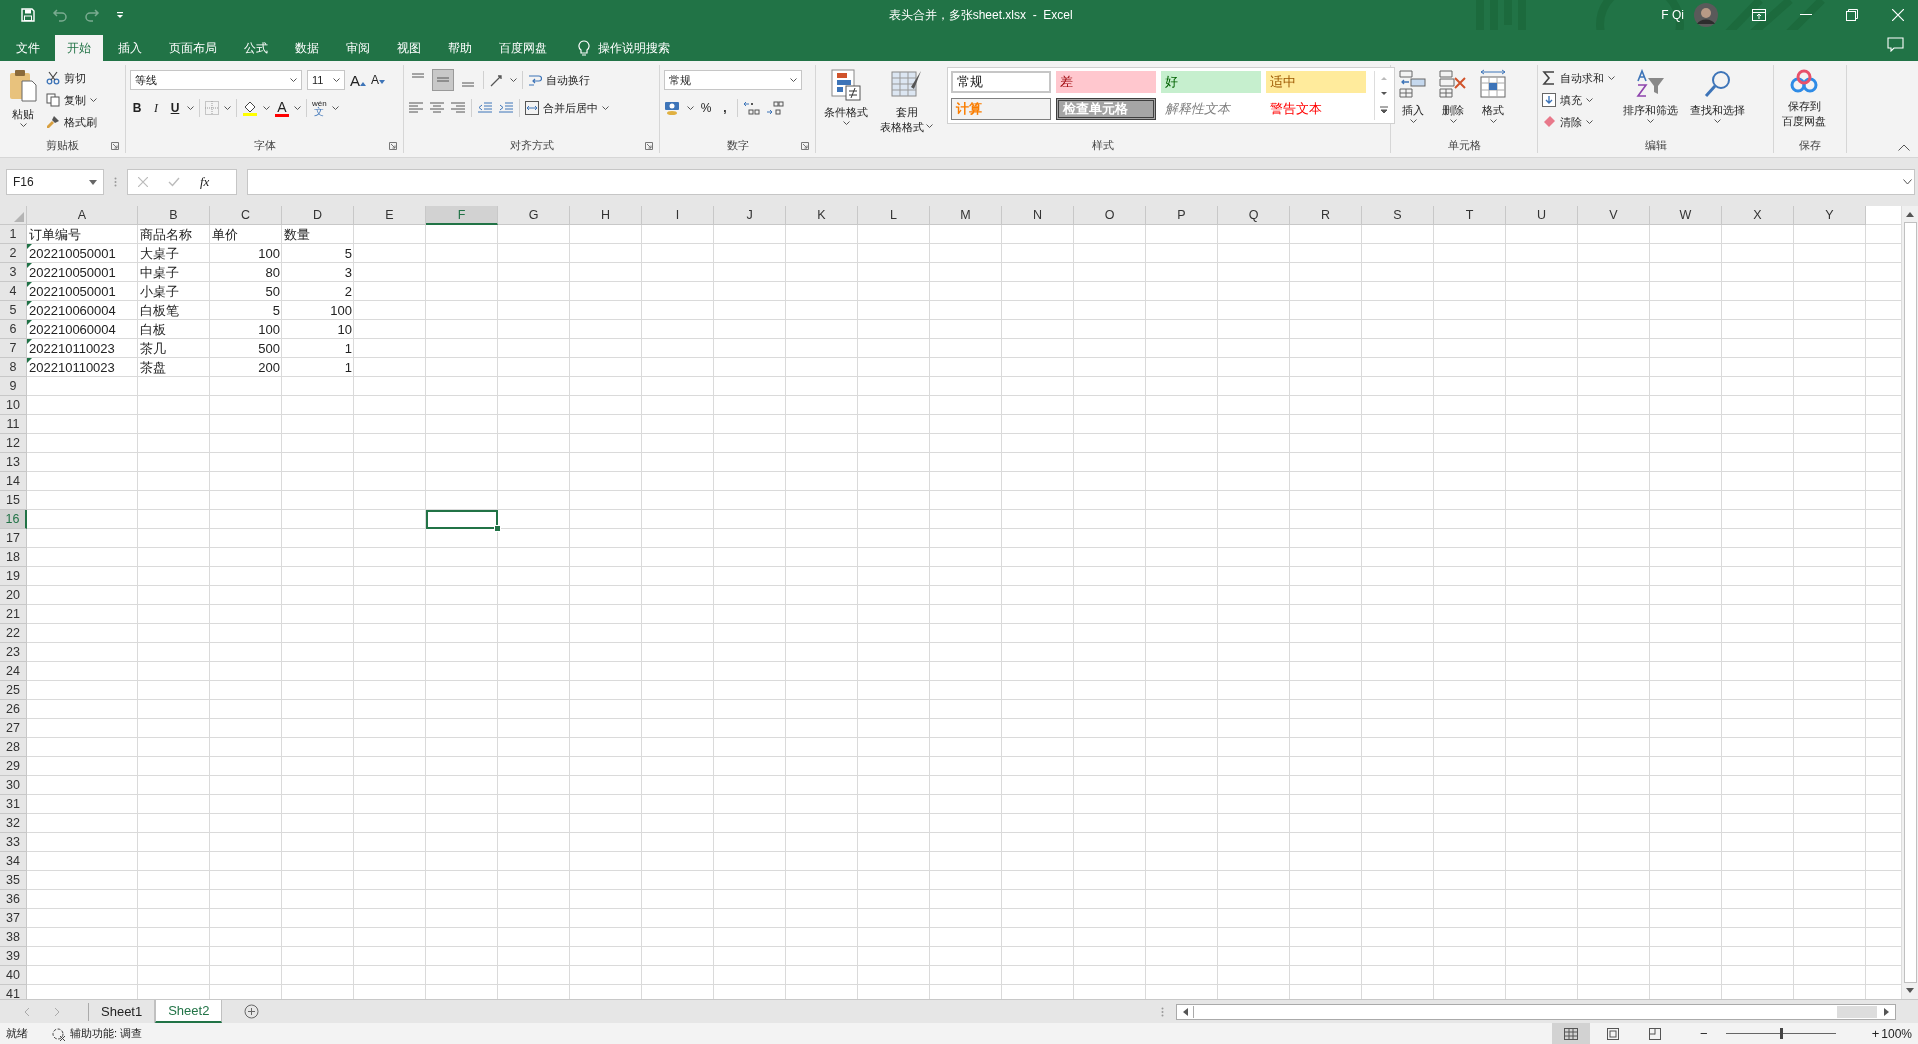 This screenshot has width=1918, height=1044. Describe the element at coordinates (409, 48) in the screenshot. I see `ribbon-tab: 视图` at that location.